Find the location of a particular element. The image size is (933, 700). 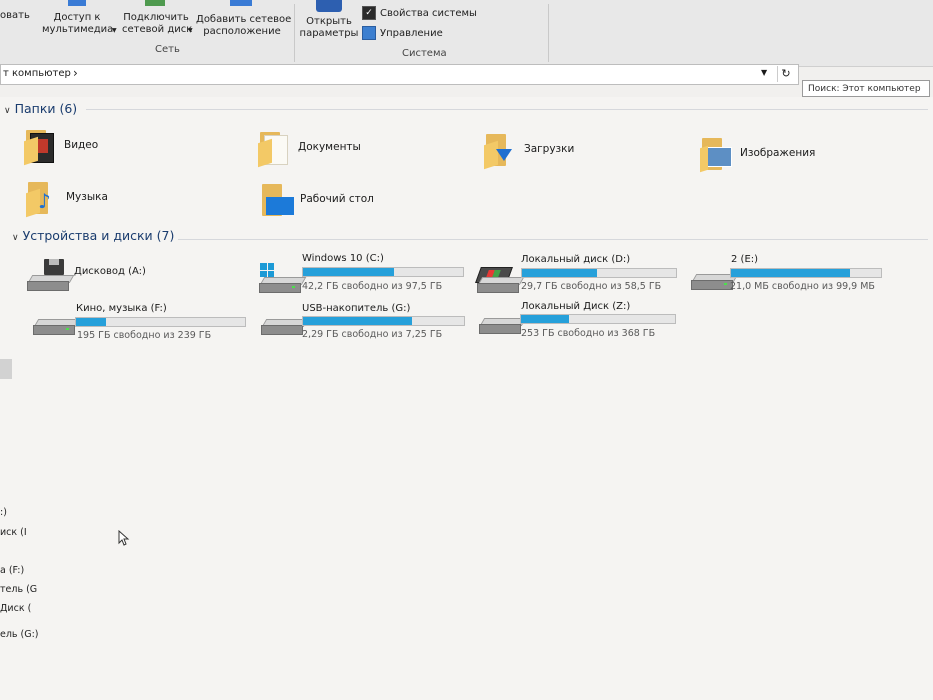

group-system-label: Система is located at coordinates (424, 53).